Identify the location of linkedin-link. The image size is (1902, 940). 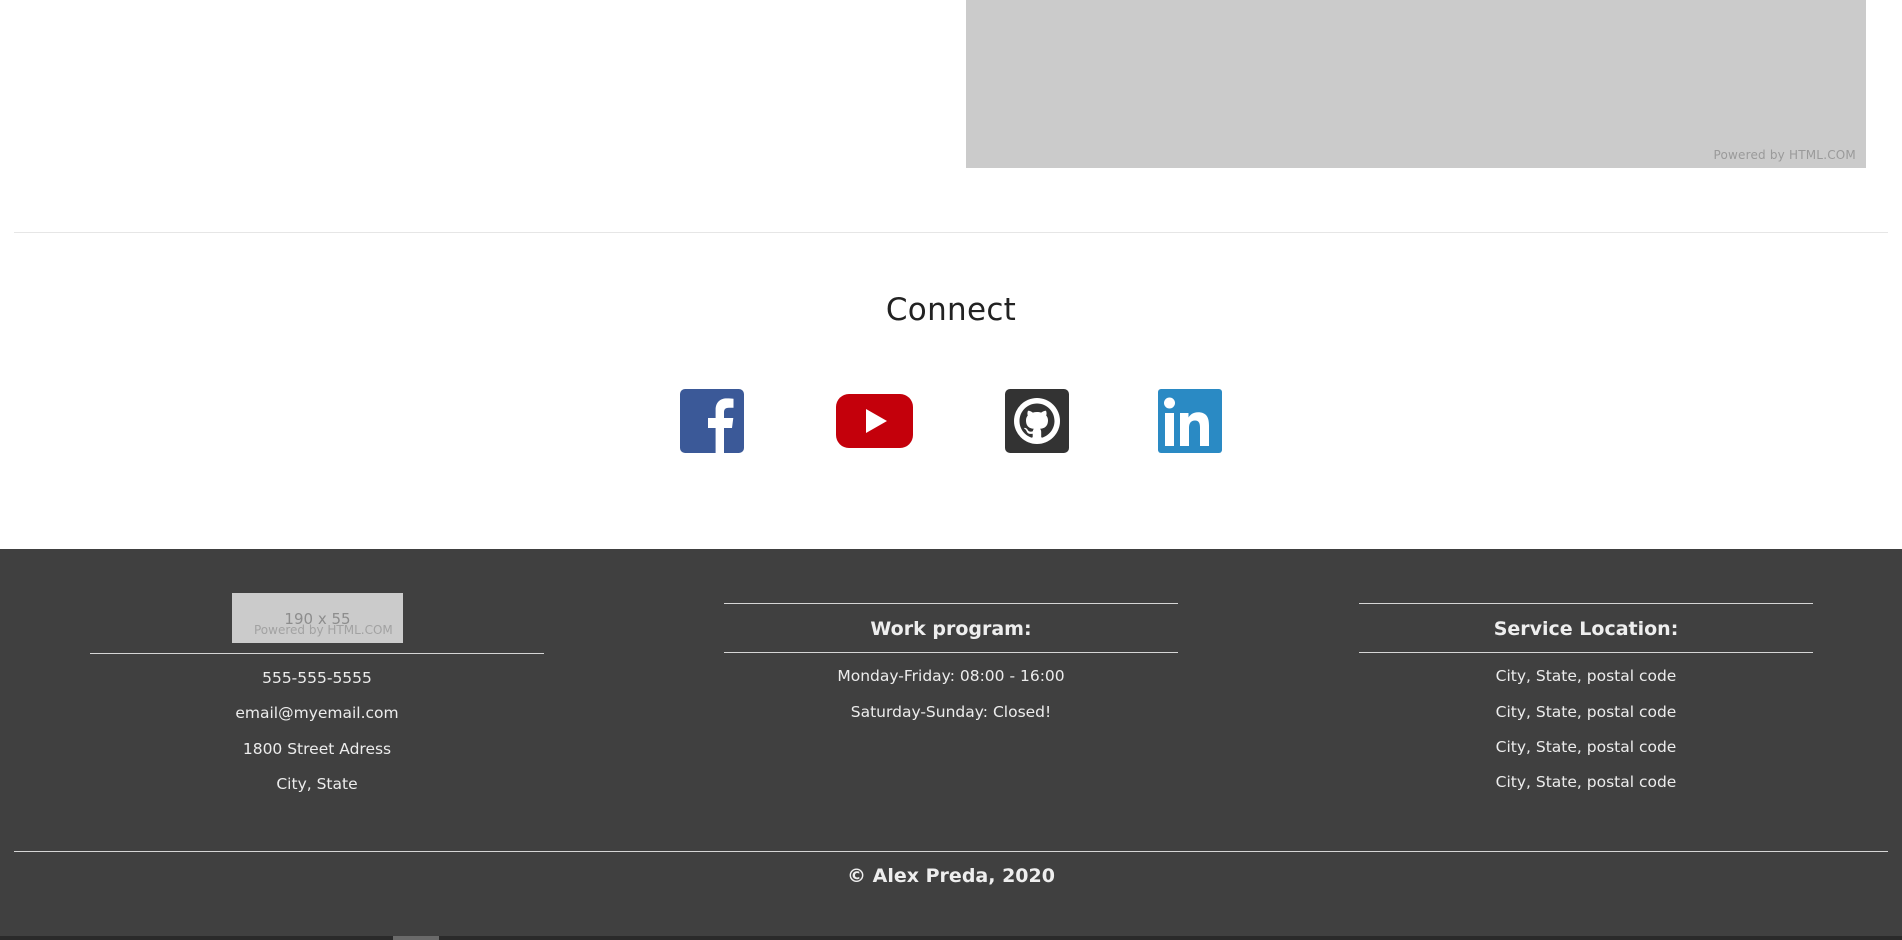
(1190, 421).